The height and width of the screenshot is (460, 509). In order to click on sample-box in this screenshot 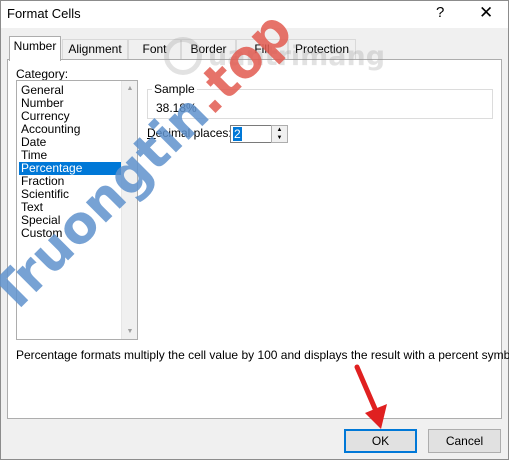, I will do `click(320, 104)`.